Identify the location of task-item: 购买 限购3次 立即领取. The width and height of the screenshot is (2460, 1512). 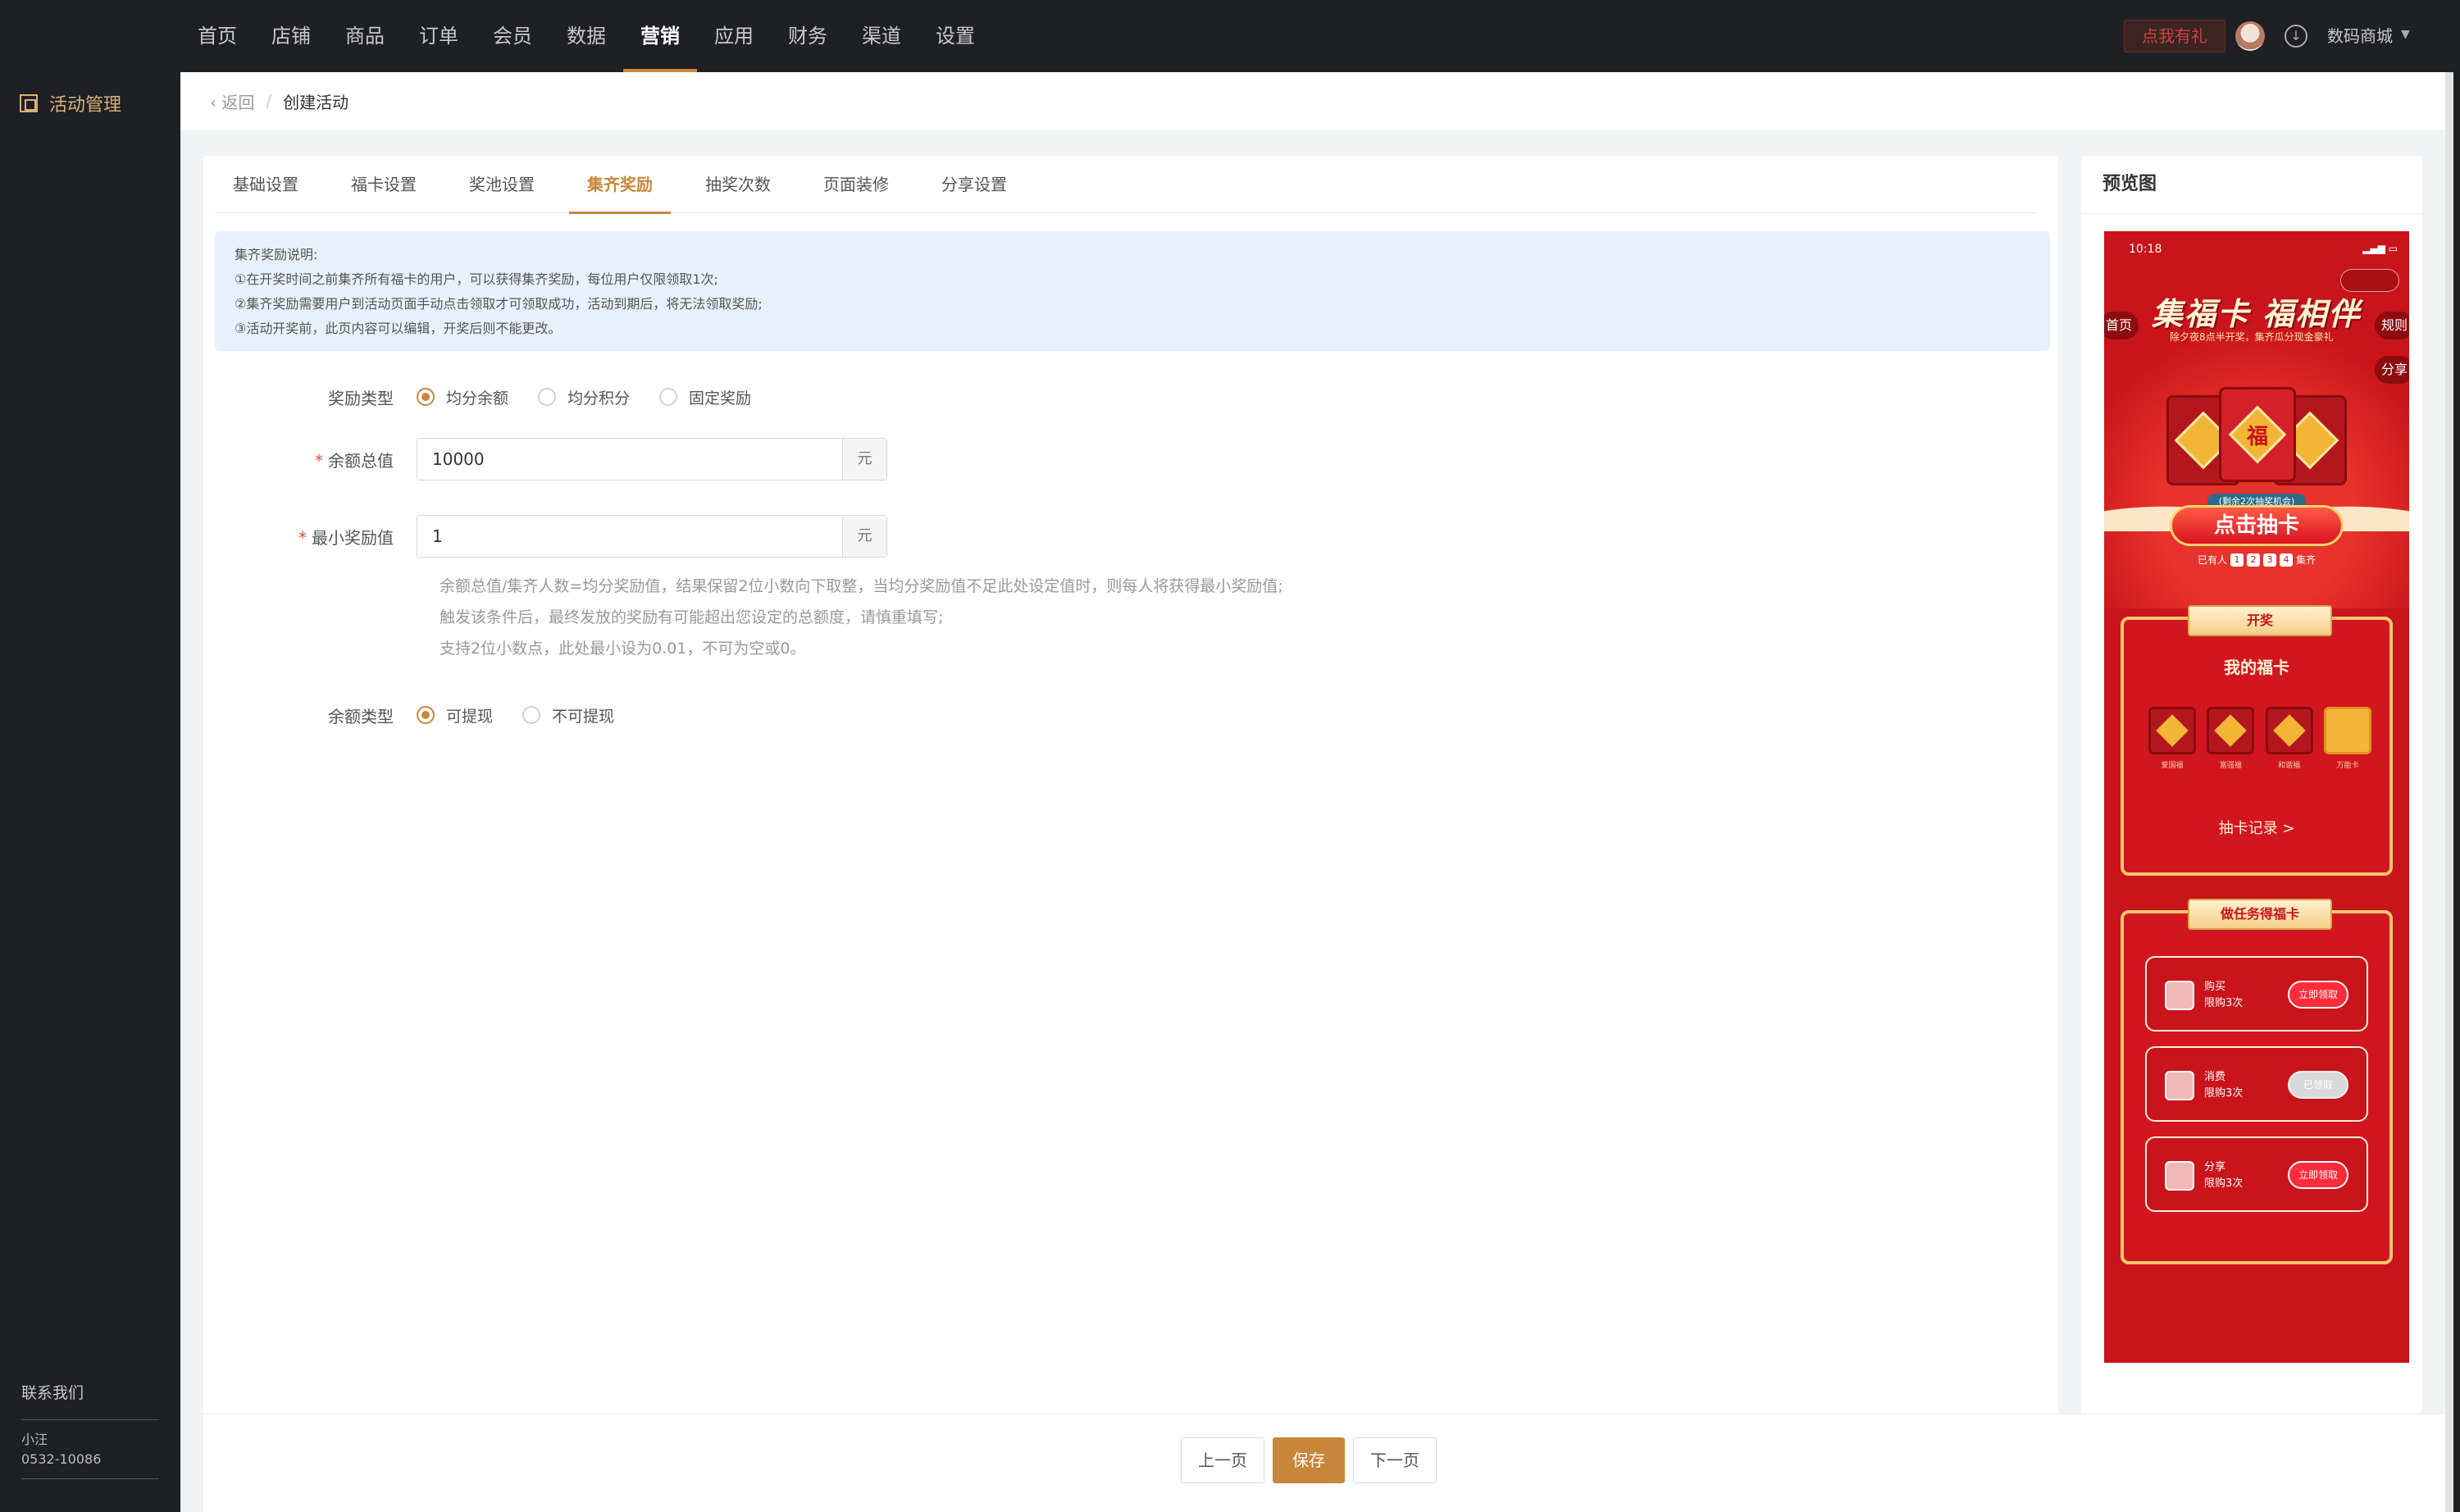
(2256, 994).